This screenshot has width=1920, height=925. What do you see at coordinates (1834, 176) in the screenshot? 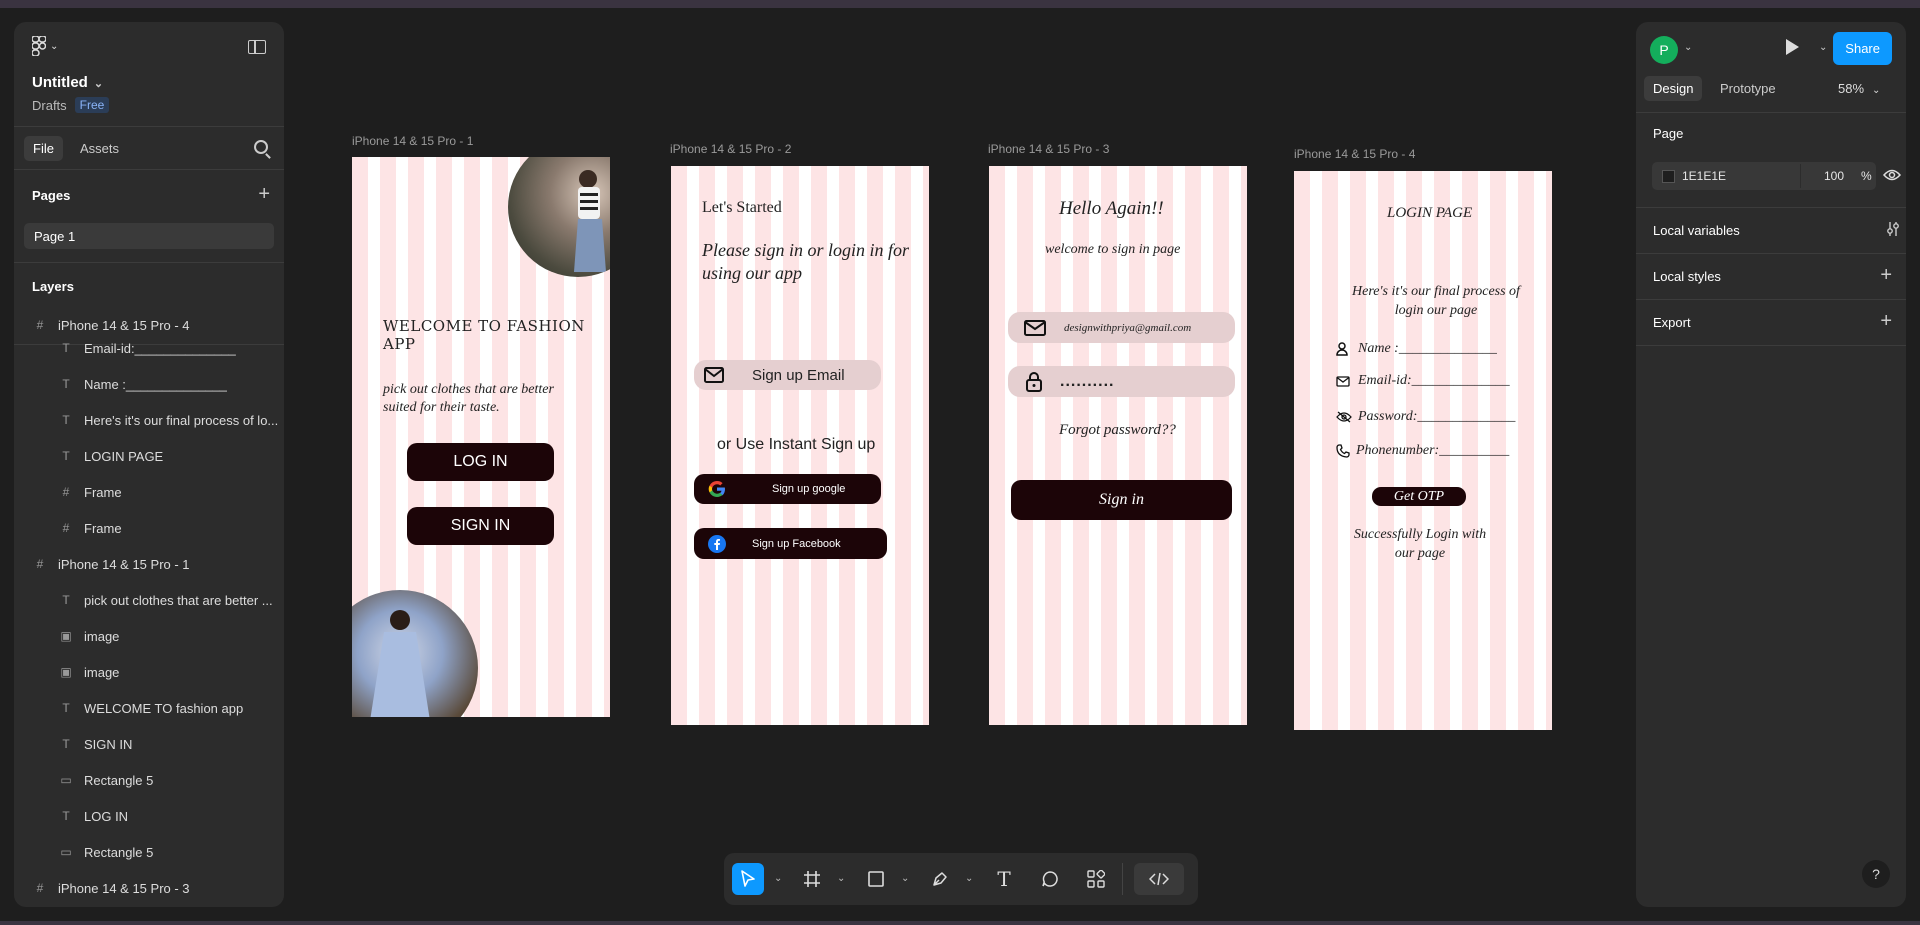
I see `page-opacity: 100` at bounding box center [1834, 176].